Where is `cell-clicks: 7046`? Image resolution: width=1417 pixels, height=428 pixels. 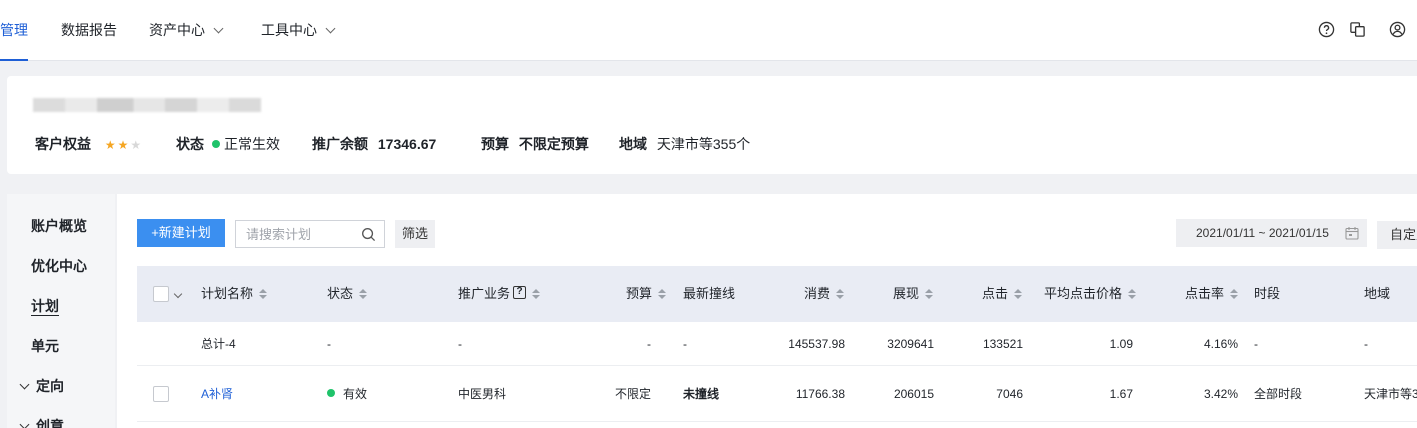
cell-clicks: 7046 is located at coordinates (1009, 394).